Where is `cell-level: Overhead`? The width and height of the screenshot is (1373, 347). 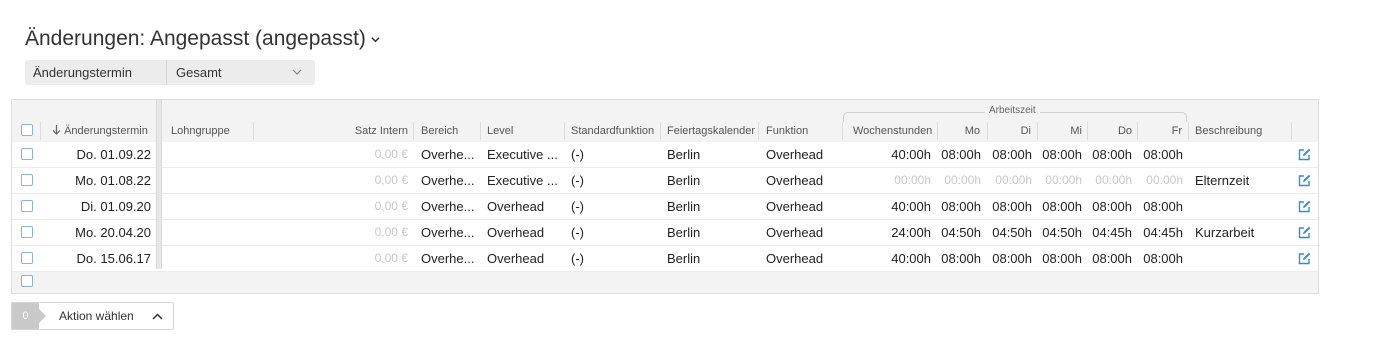 cell-level: Overhead is located at coordinates (516, 232).